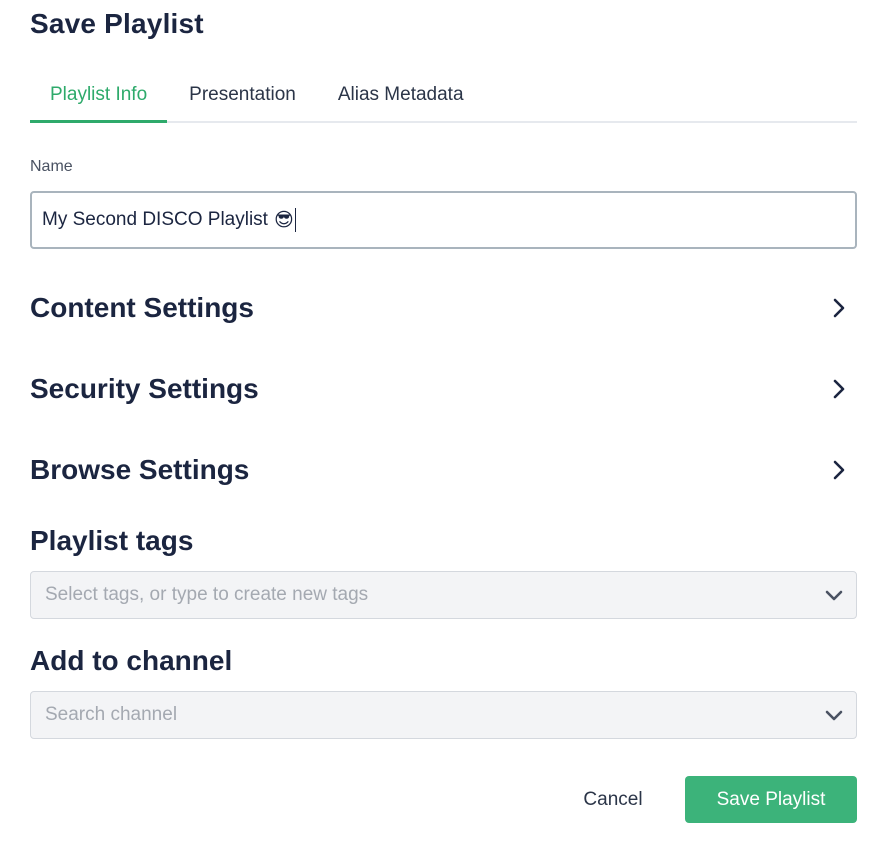  What do you see at coordinates (400, 99) in the screenshot?
I see `tab-alias-metadata: Alias Metadata` at bounding box center [400, 99].